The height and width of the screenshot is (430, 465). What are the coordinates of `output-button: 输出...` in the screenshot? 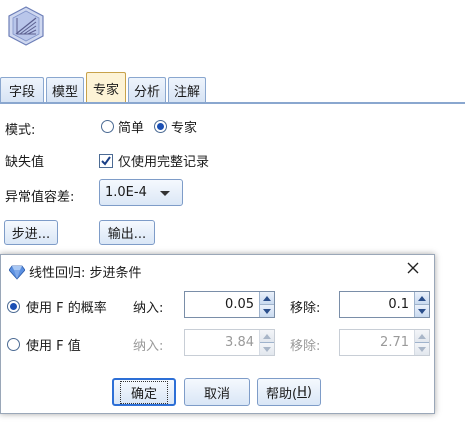 It's located at (127, 232).